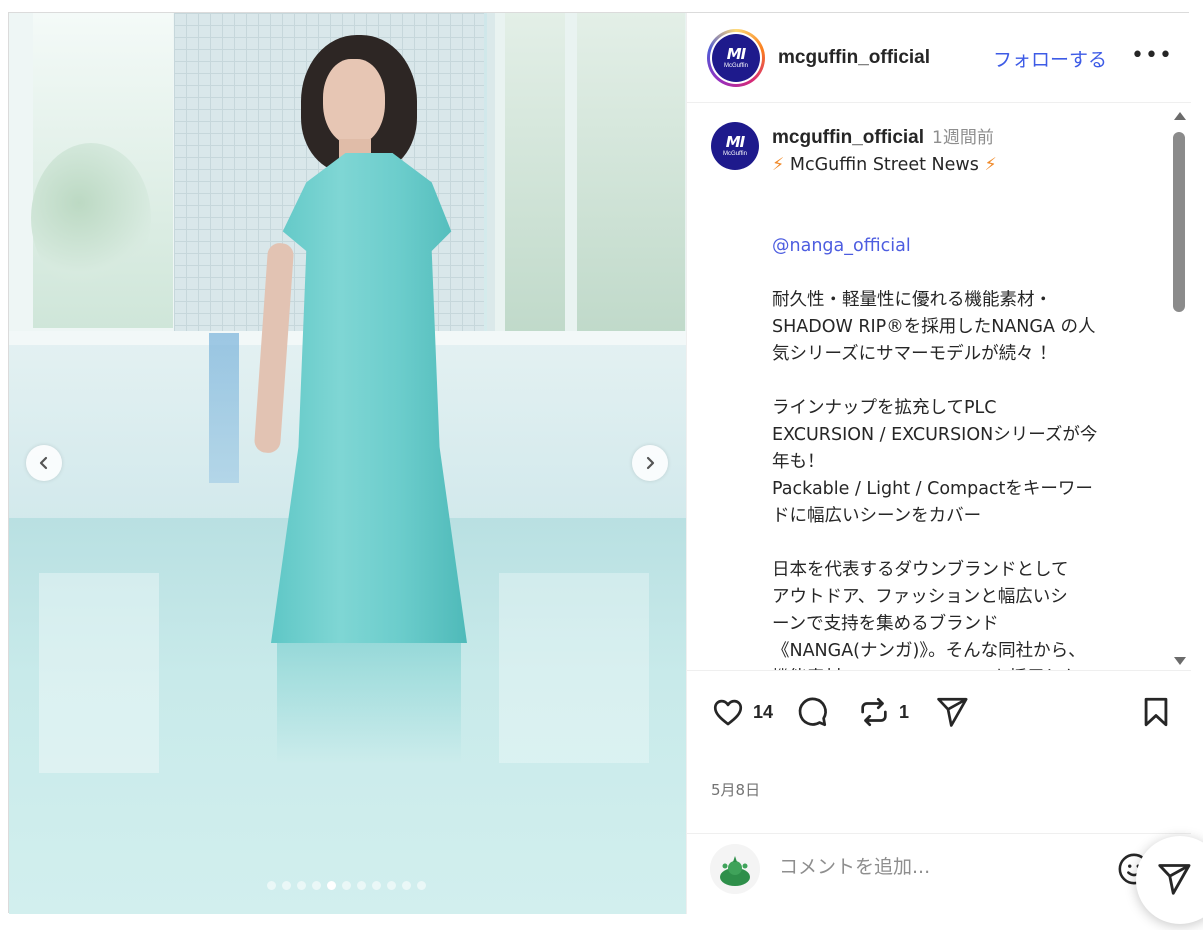 The width and height of the screenshot is (1203, 930). I want to click on repost-count: 1, so click(904, 711).